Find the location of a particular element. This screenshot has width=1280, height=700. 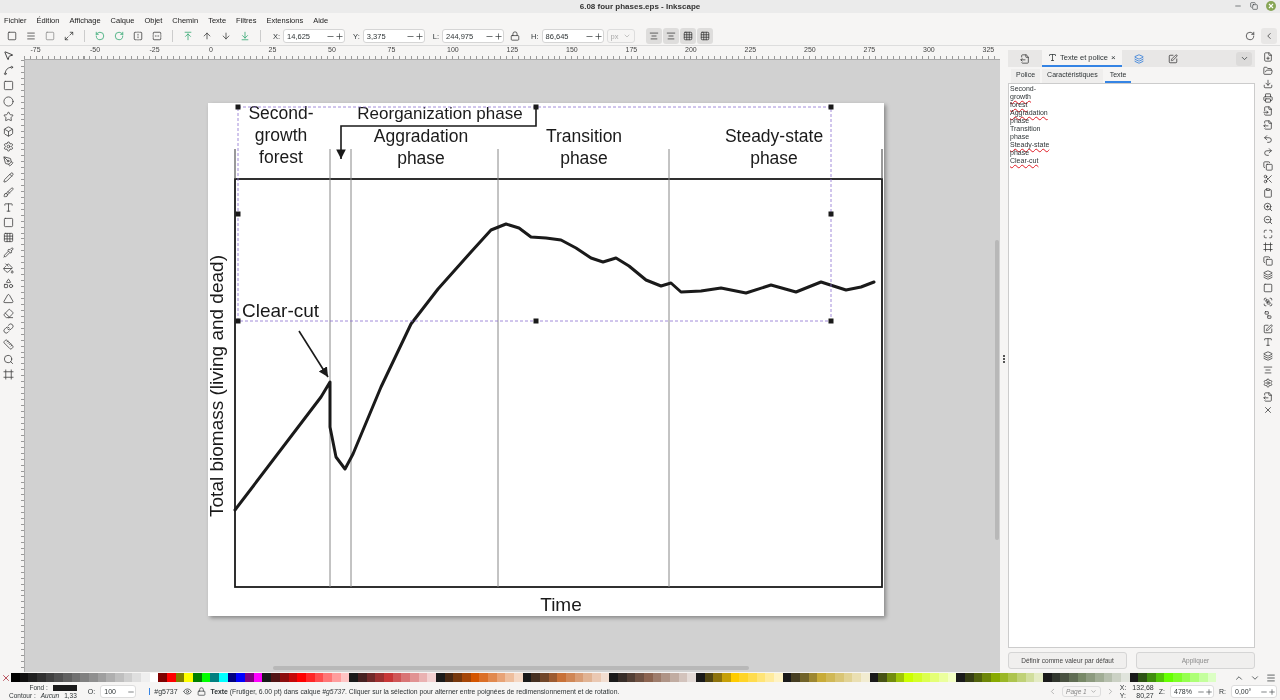

tab-close: × is located at coordinates (1113, 57).